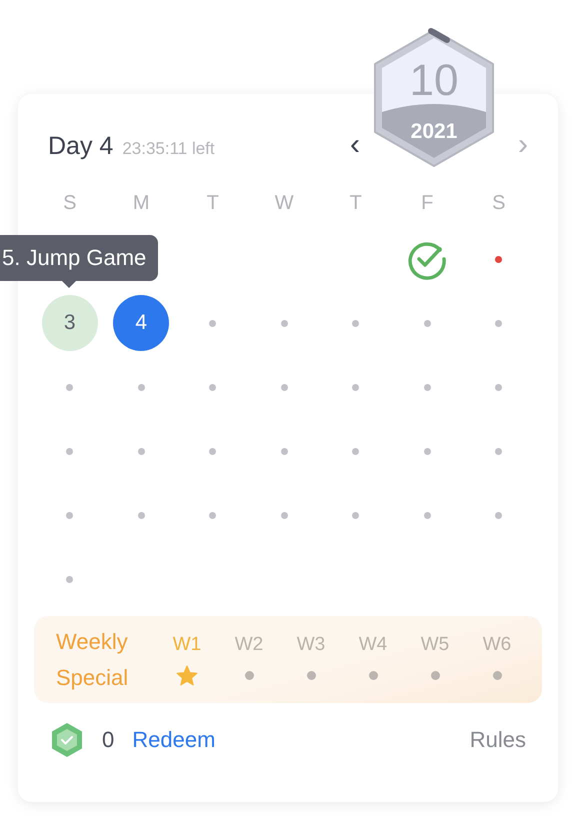 Image resolution: width=586 pixels, height=834 pixels. Describe the element at coordinates (168, 149) in the screenshot. I see `countdown-text: 23:35:11 left` at that location.